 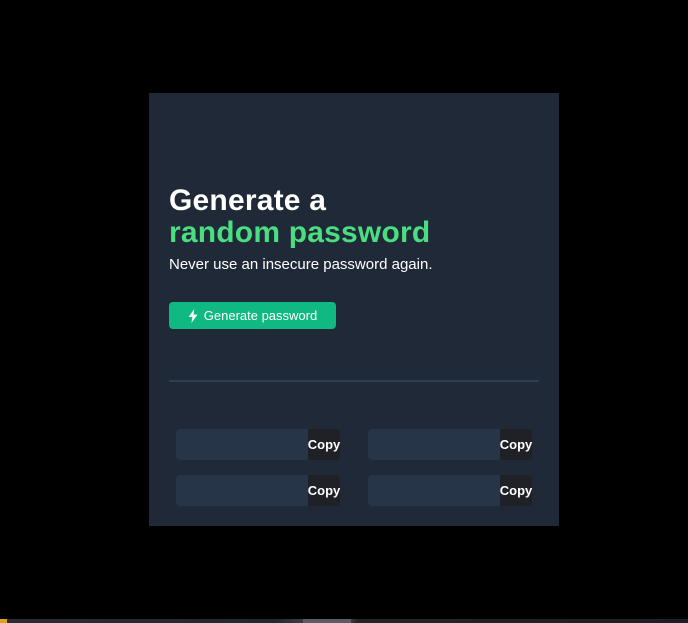 What do you see at coordinates (516, 490) in the screenshot?
I see `copy-button-4: Copy` at bounding box center [516, 490].